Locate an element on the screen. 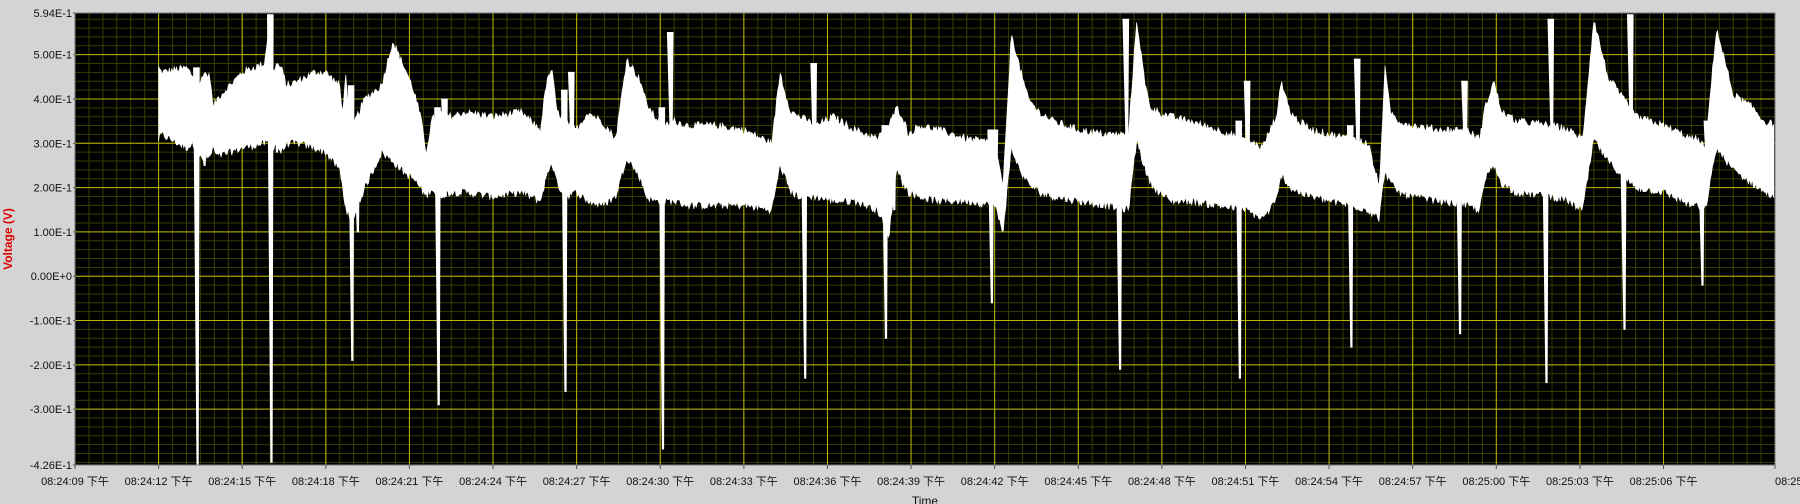 This screenshot has height=504, width=1800. y-tick-label: 2.00E-1 is located at coordinates (52, 189).